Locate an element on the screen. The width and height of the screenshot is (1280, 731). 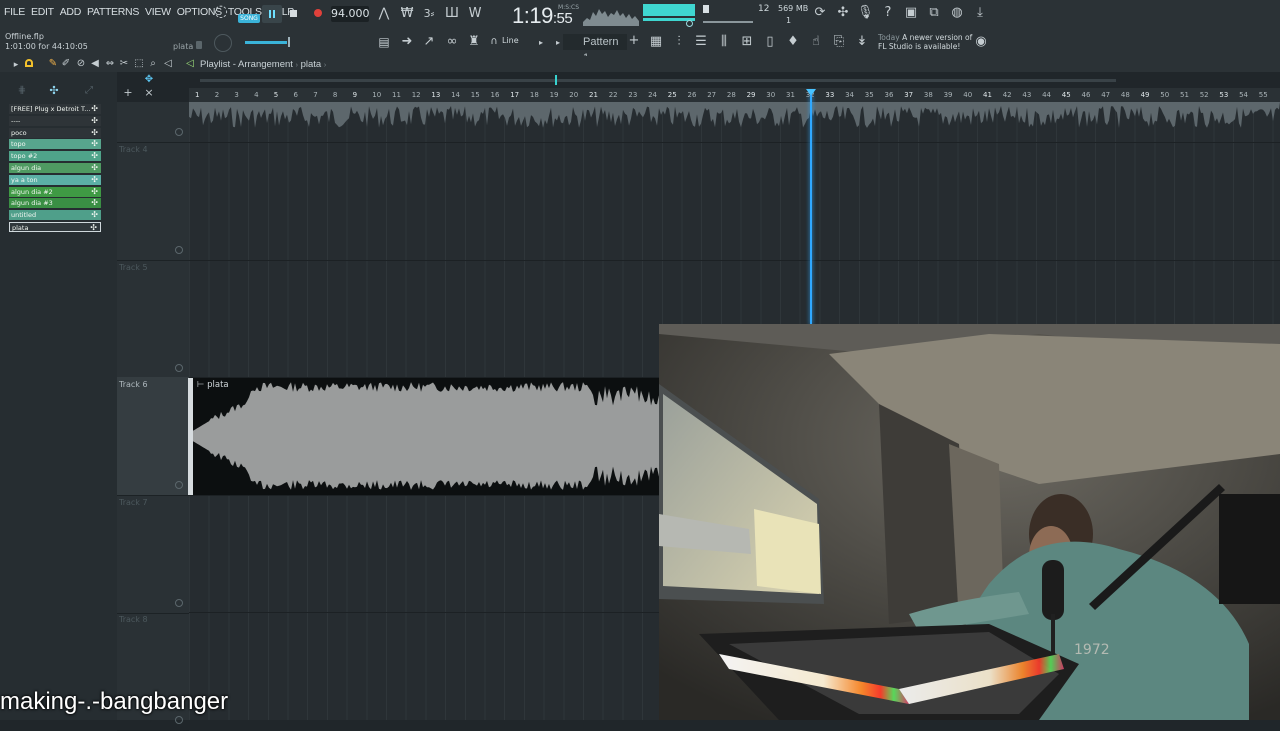
pattern-item: topo #2 ✣ is located at coordinates (55, 156).